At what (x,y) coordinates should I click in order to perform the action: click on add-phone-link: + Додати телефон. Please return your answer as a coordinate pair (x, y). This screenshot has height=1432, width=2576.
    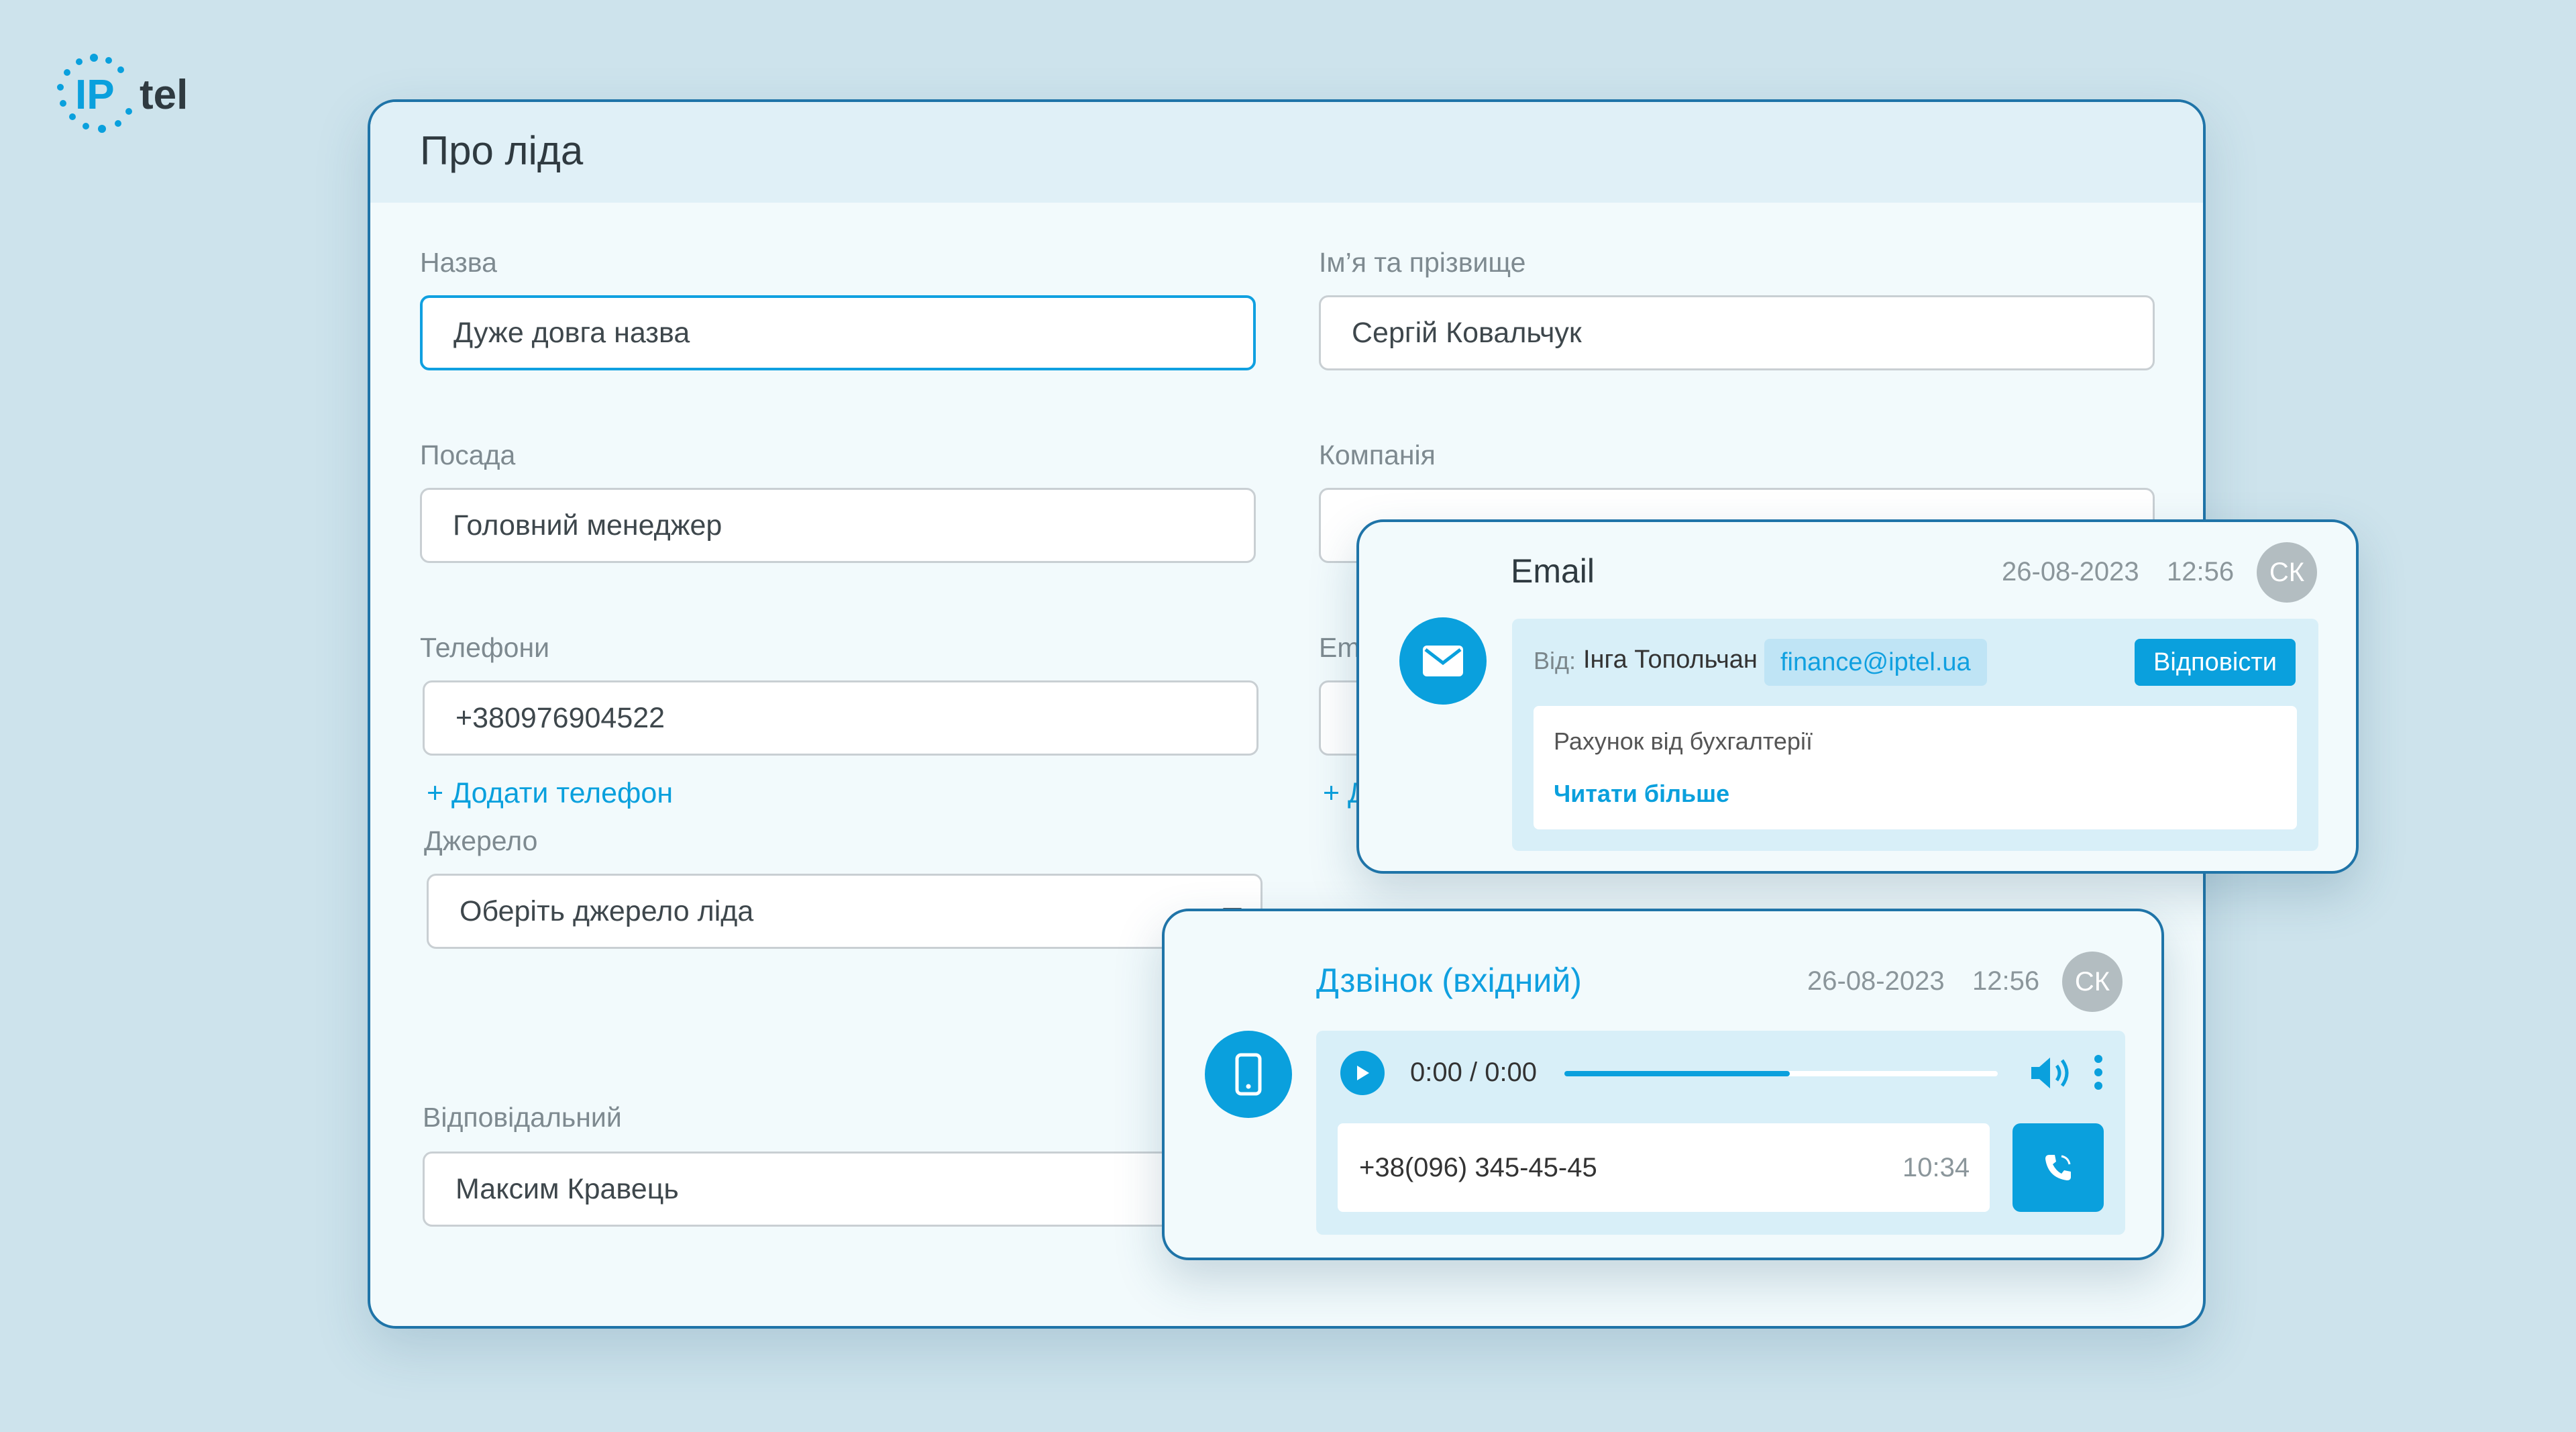
    Looking at the image, I should click on (550, 794).